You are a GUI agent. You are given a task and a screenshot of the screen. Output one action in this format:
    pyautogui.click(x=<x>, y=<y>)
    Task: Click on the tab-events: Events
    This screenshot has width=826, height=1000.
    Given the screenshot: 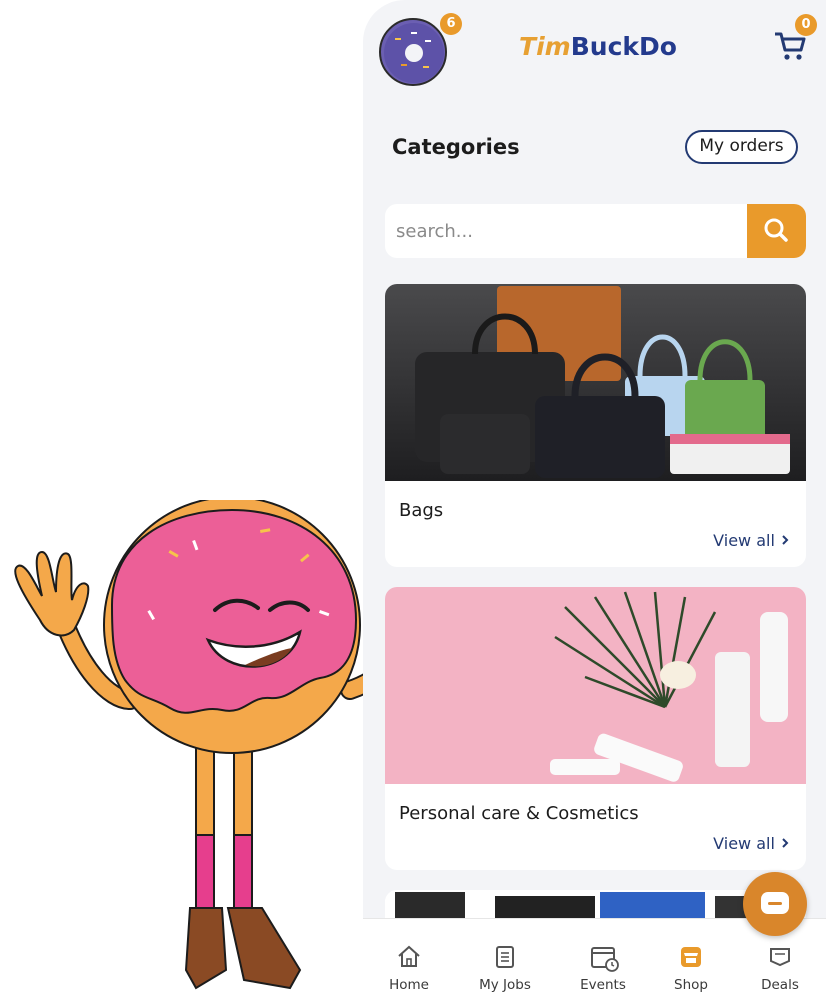 What is the action you would take?
    pyautogui.click(x=603, y=959)
    